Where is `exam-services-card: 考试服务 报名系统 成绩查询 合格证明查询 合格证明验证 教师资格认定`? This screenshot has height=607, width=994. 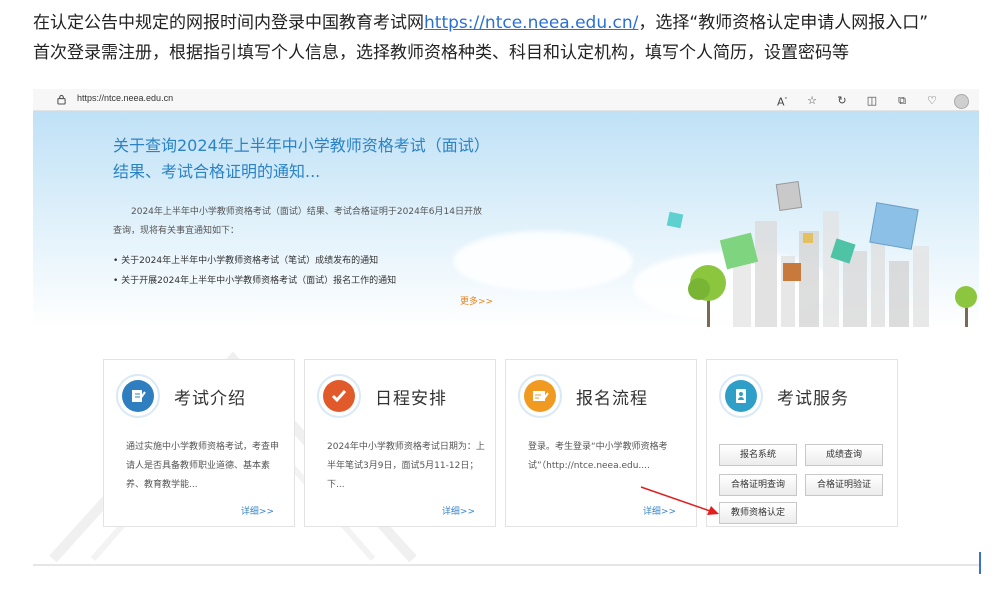
exam-services-card: 考试服务 报名系统 成绩查询 合格证明查询 合格证明验证 教师资格认定 is located at coordinates (802, 443).